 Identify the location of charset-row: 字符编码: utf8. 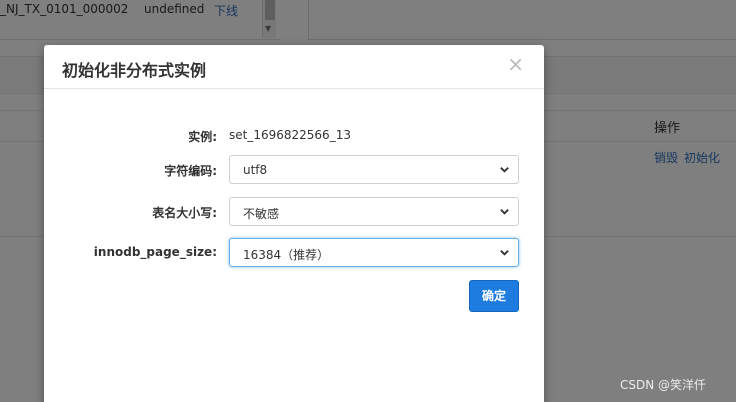
(294, 170).